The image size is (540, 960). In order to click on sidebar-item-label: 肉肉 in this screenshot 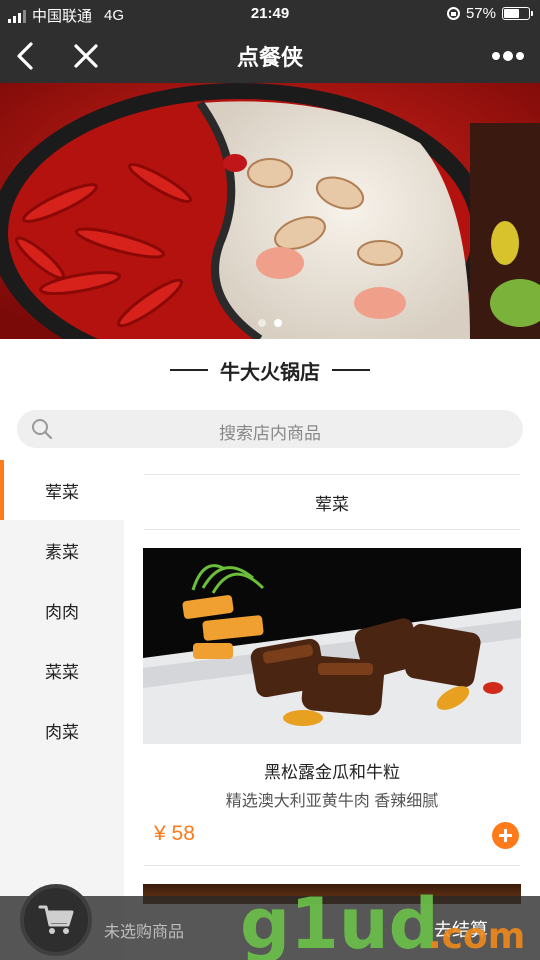, I will do `click(62, 612)`.